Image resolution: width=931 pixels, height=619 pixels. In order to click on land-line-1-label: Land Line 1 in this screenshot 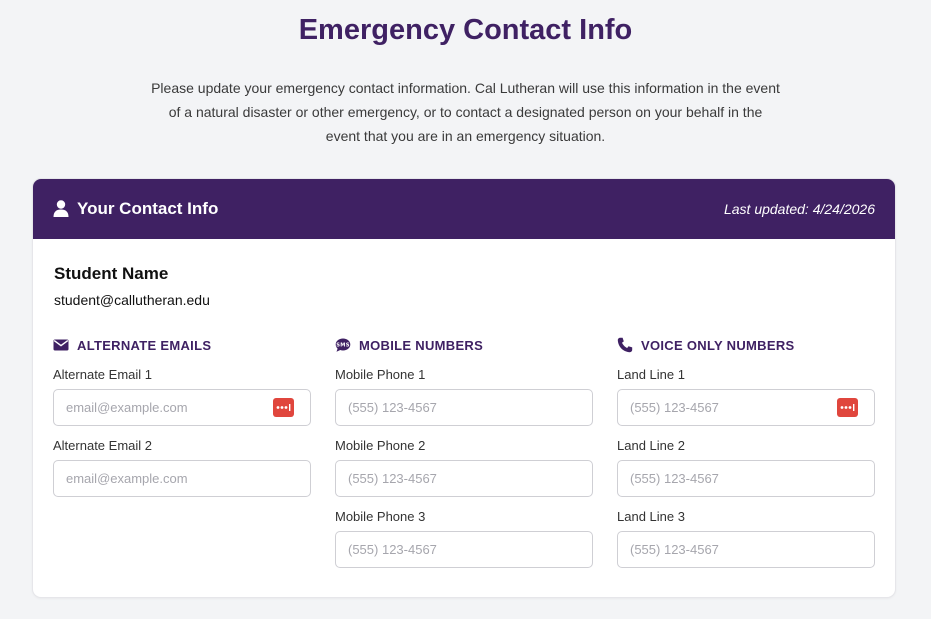, I will do `click(651, 374)`.